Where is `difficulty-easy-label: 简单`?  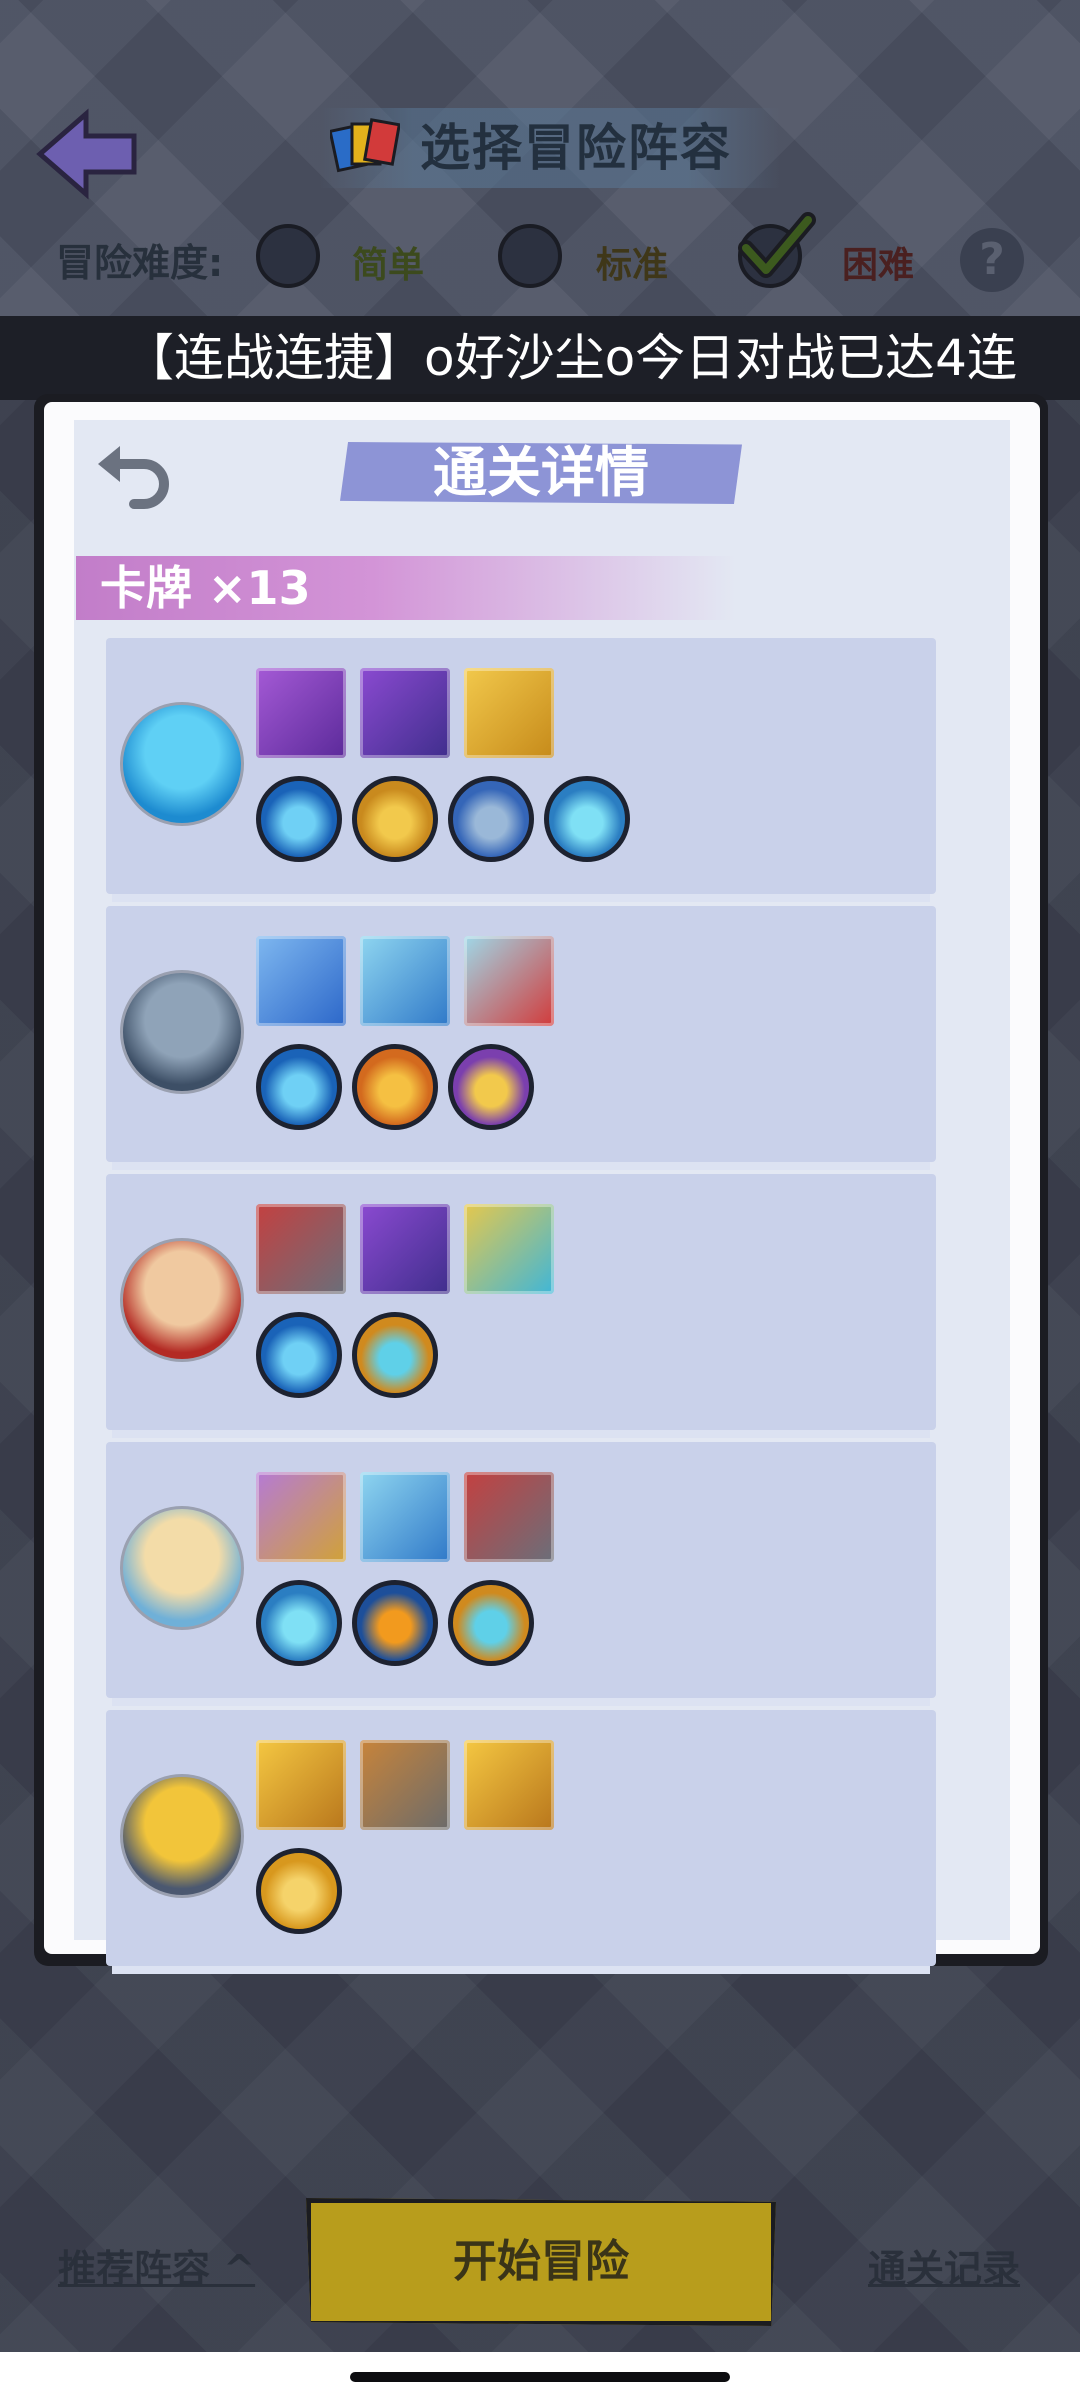 difficulty-easy-label: 简单 is located at coordinates (388, 262).